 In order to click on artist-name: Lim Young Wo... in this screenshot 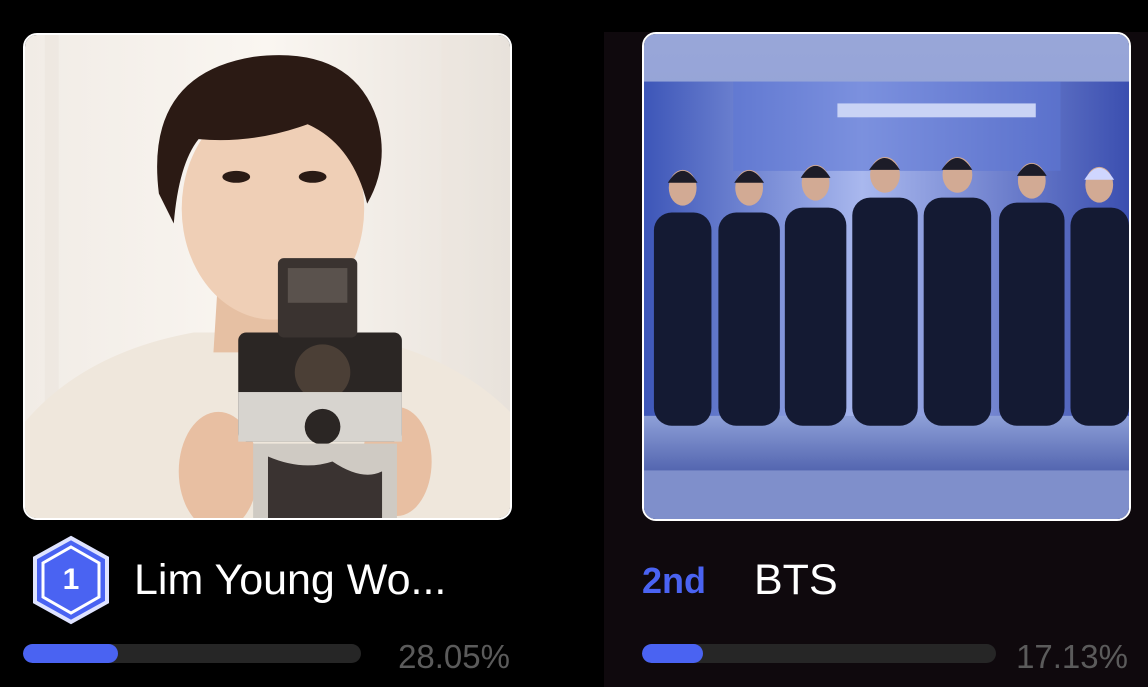, I will do `click(290, 580)`.